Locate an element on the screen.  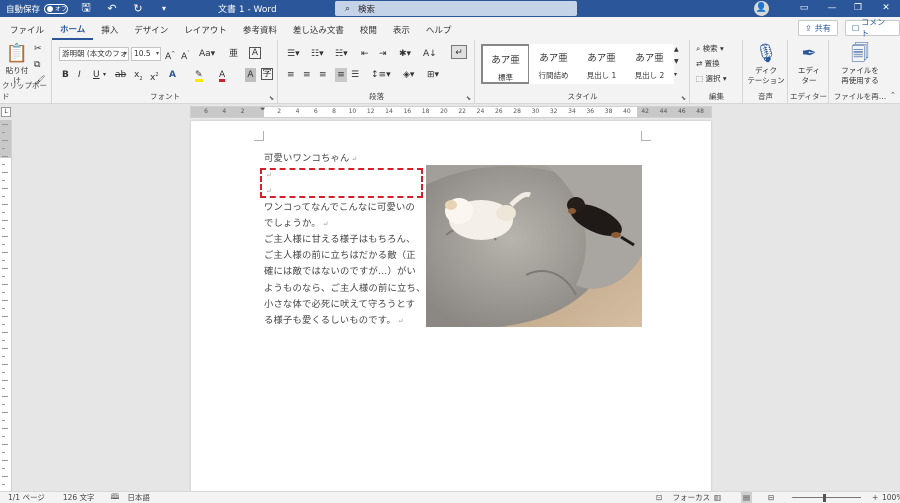
zoom-in-icon: + is located at coordinates (875, 497).